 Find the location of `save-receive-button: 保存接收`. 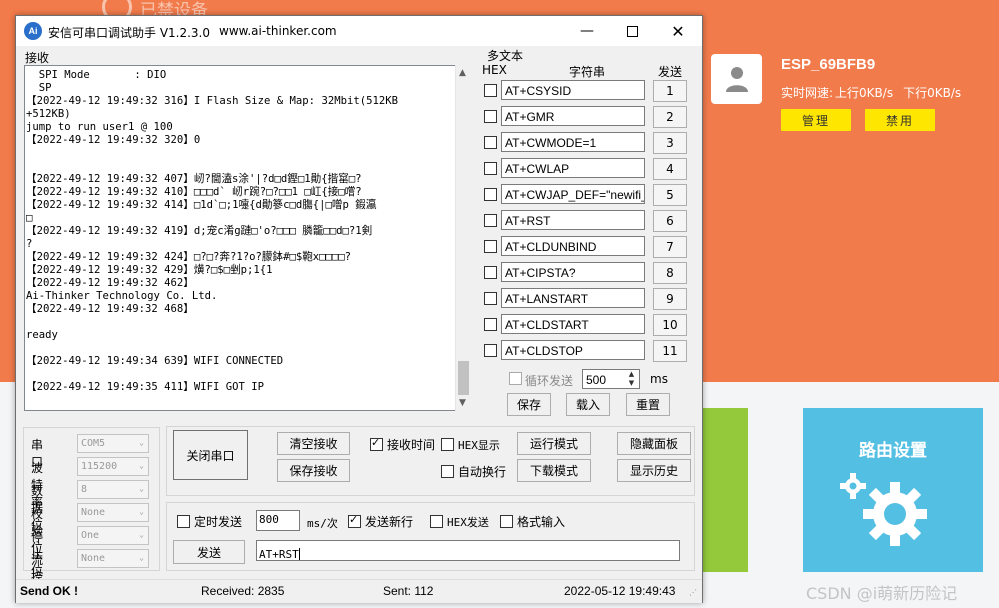

save-receive-button: 保存接收 is located at coordinates (313, 470).